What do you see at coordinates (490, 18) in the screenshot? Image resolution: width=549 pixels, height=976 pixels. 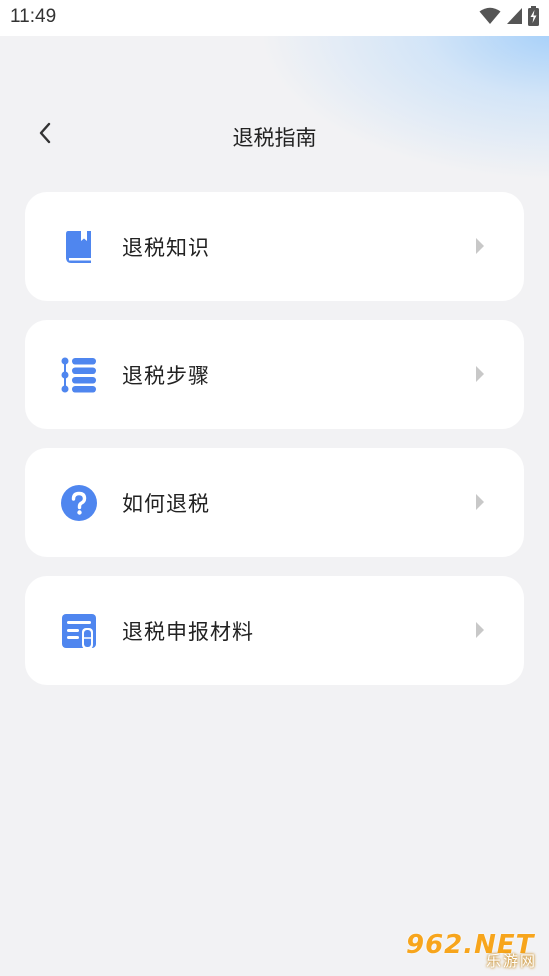 I see `wifi-icon` at bounding box center [490, 18].